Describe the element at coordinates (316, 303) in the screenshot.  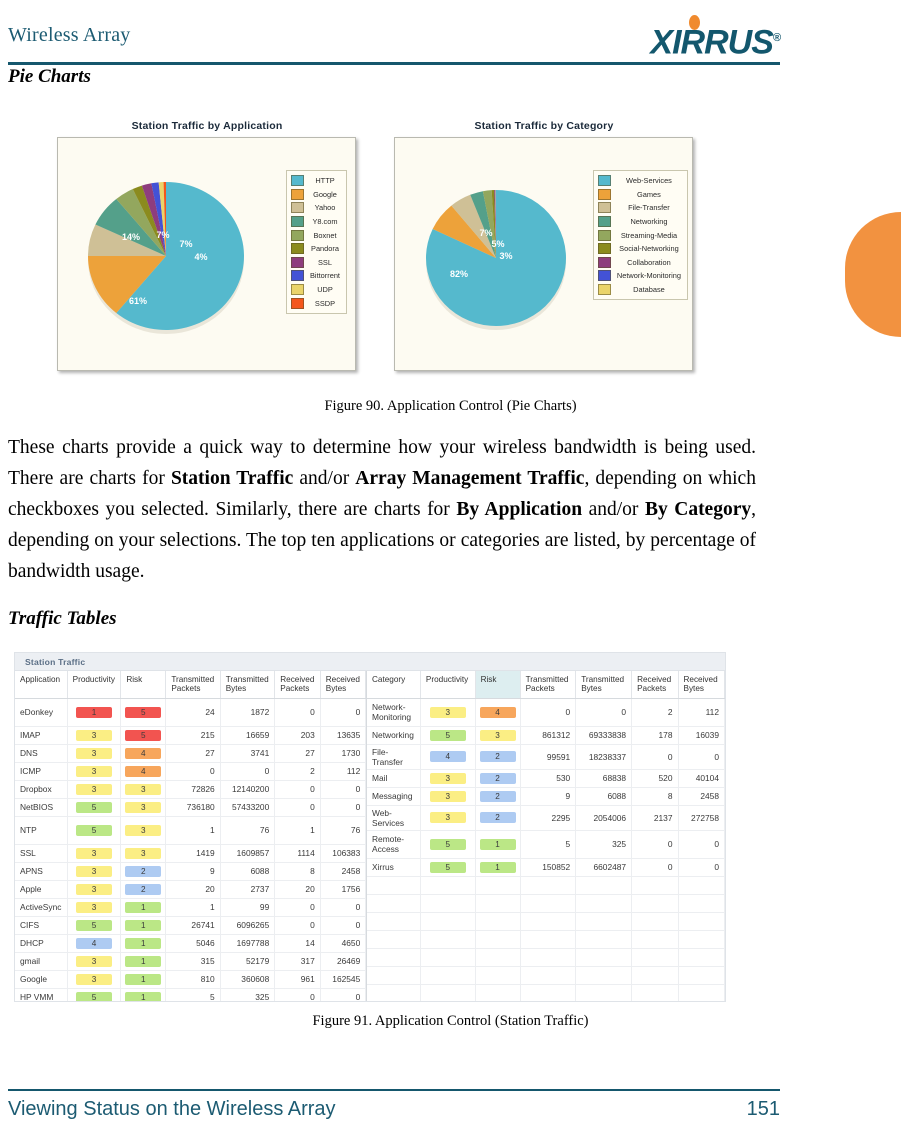
I see `legend-item: SSDP` at that location.